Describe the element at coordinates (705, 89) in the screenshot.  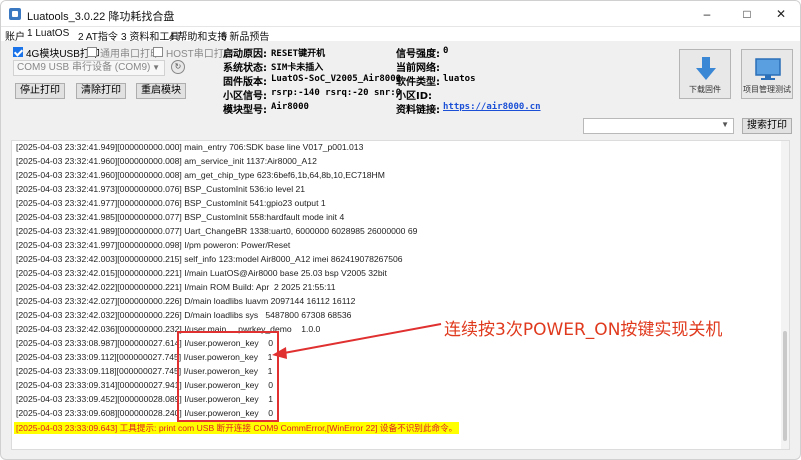
I see `download-firmware-label: 下载固件` at that location.